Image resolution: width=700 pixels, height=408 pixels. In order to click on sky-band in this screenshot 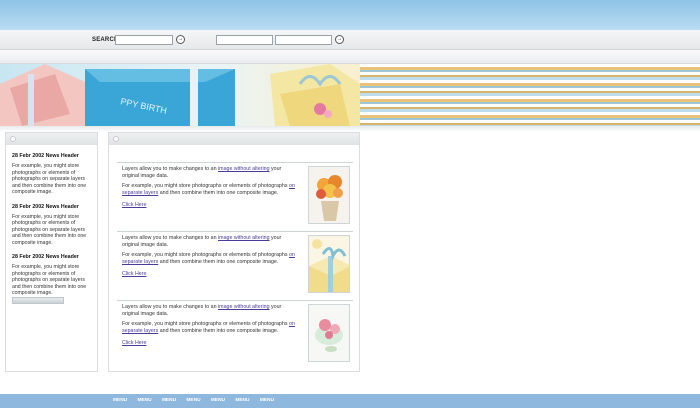, I will do `click(350, 15)`.